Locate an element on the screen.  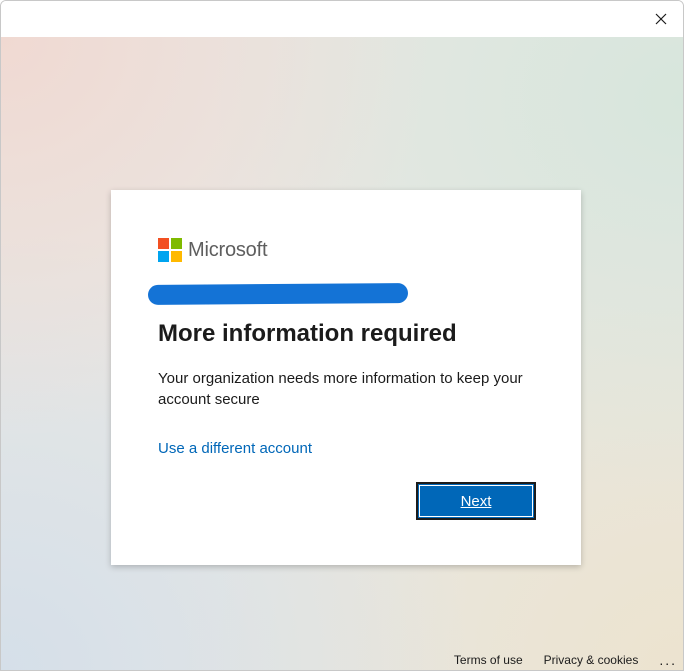
page-title: More information required is located at coordinates (307, 333).